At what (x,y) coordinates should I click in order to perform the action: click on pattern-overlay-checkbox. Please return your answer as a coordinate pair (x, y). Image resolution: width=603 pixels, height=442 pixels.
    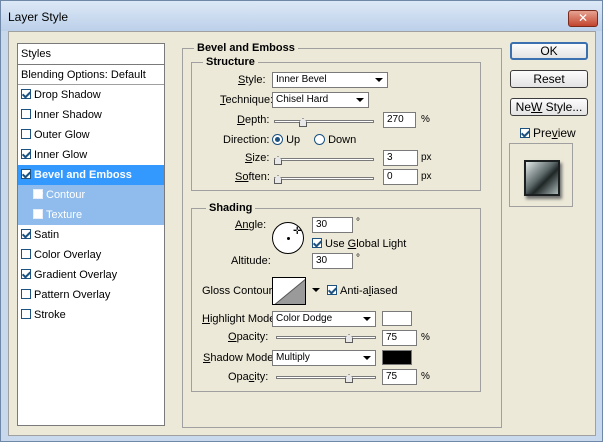
    Looking at the image, I should click on (26, 294).